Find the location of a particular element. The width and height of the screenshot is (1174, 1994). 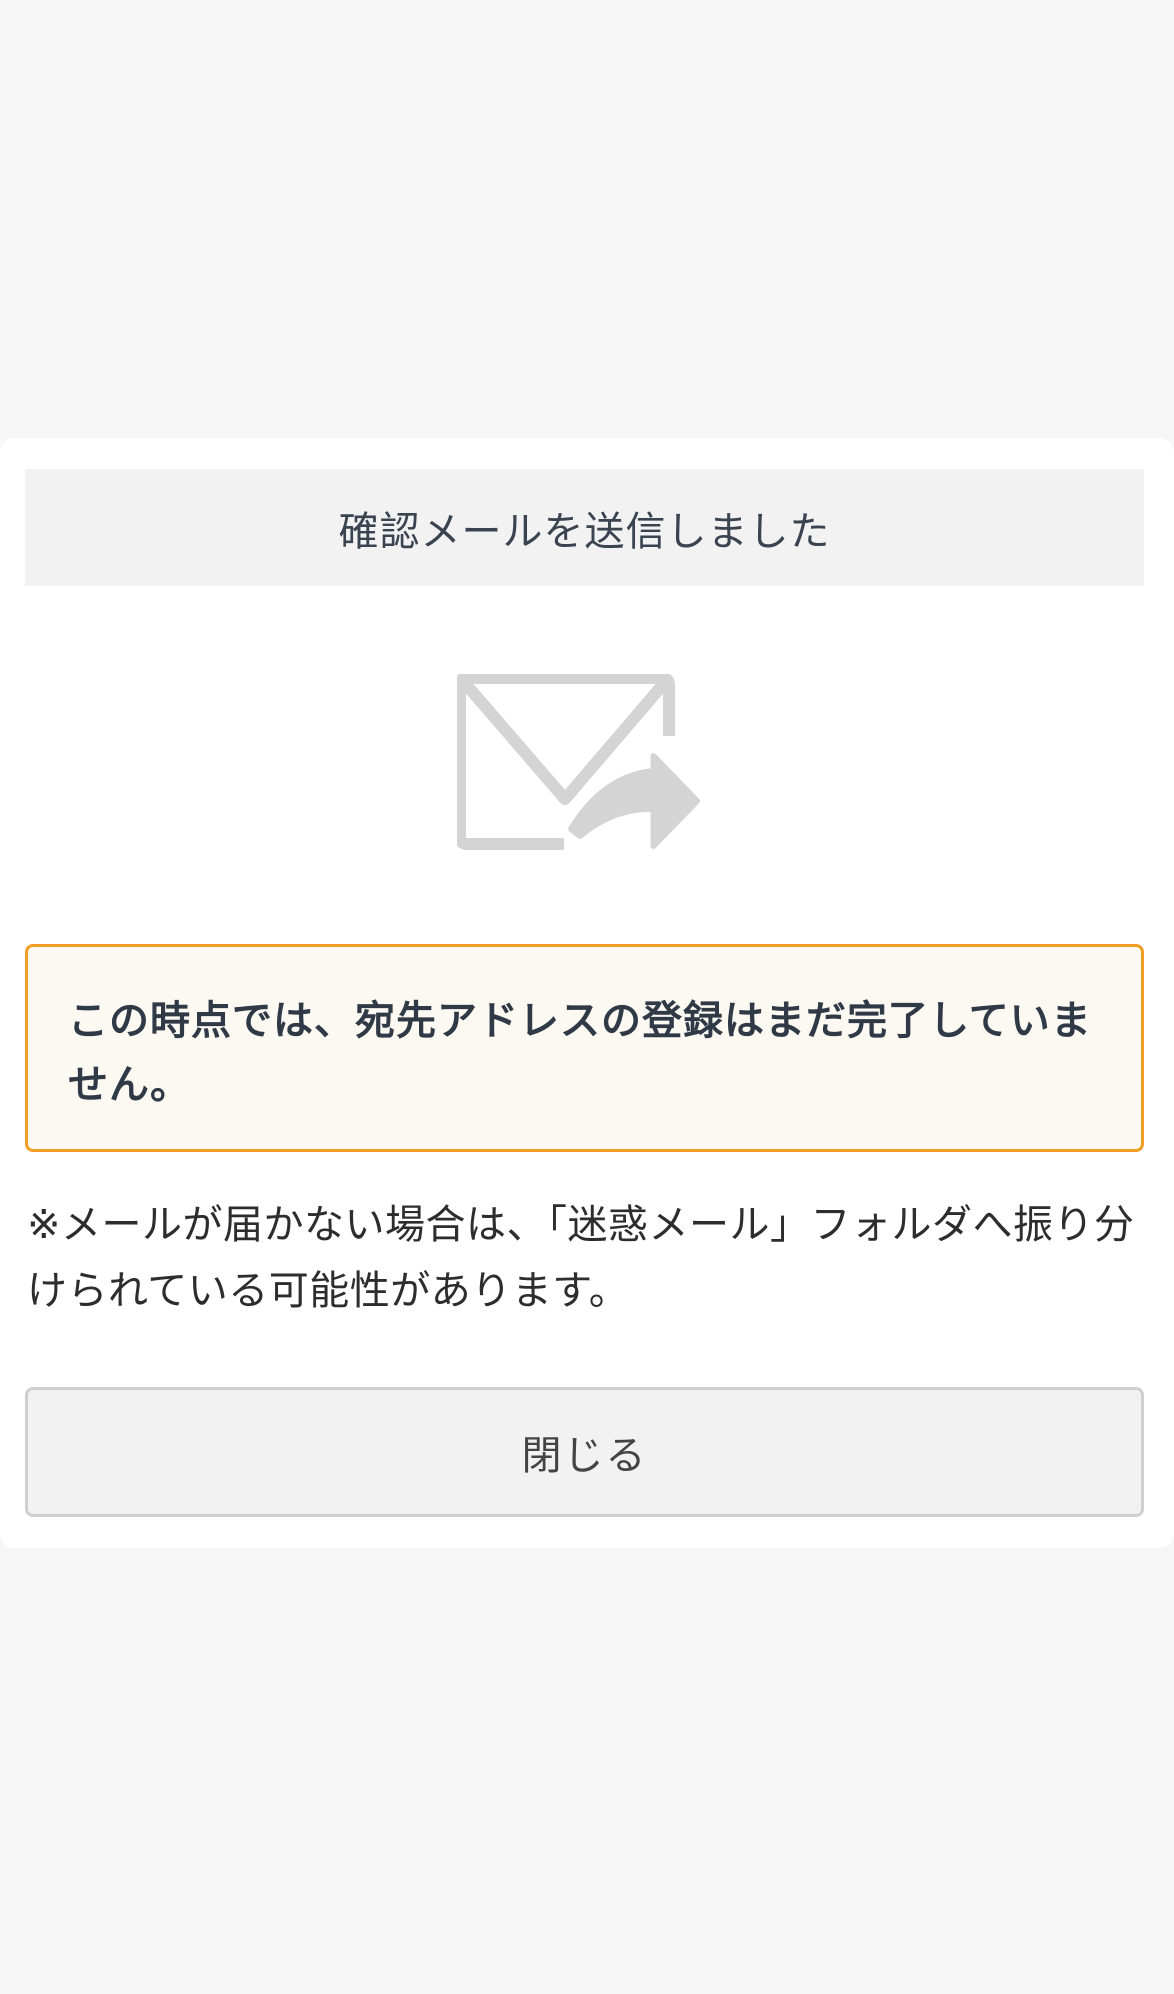

mail-forward-icon is located at coordinates (583, 763).